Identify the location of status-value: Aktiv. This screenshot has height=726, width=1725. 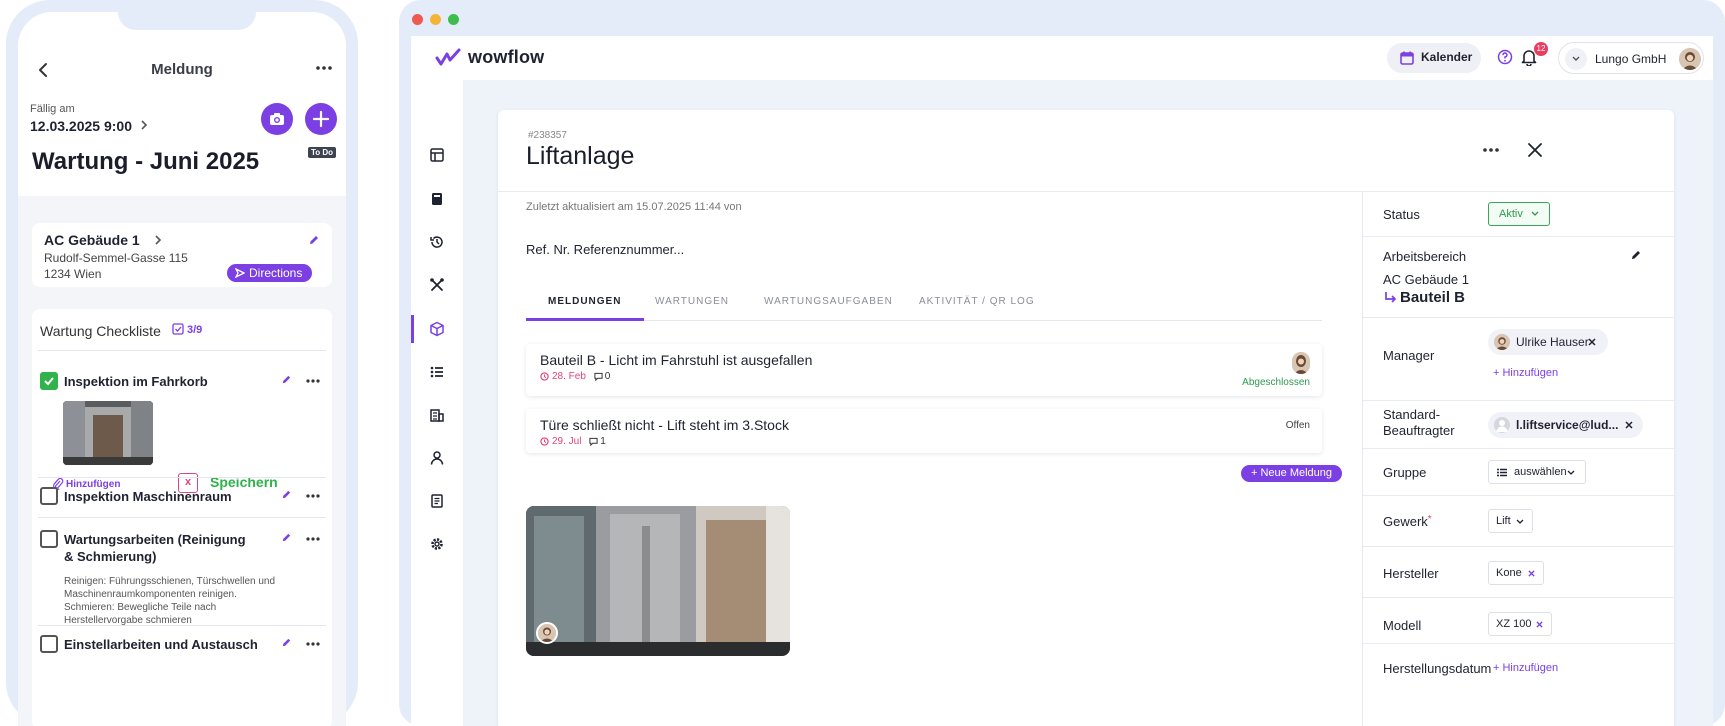
(1511, 214).